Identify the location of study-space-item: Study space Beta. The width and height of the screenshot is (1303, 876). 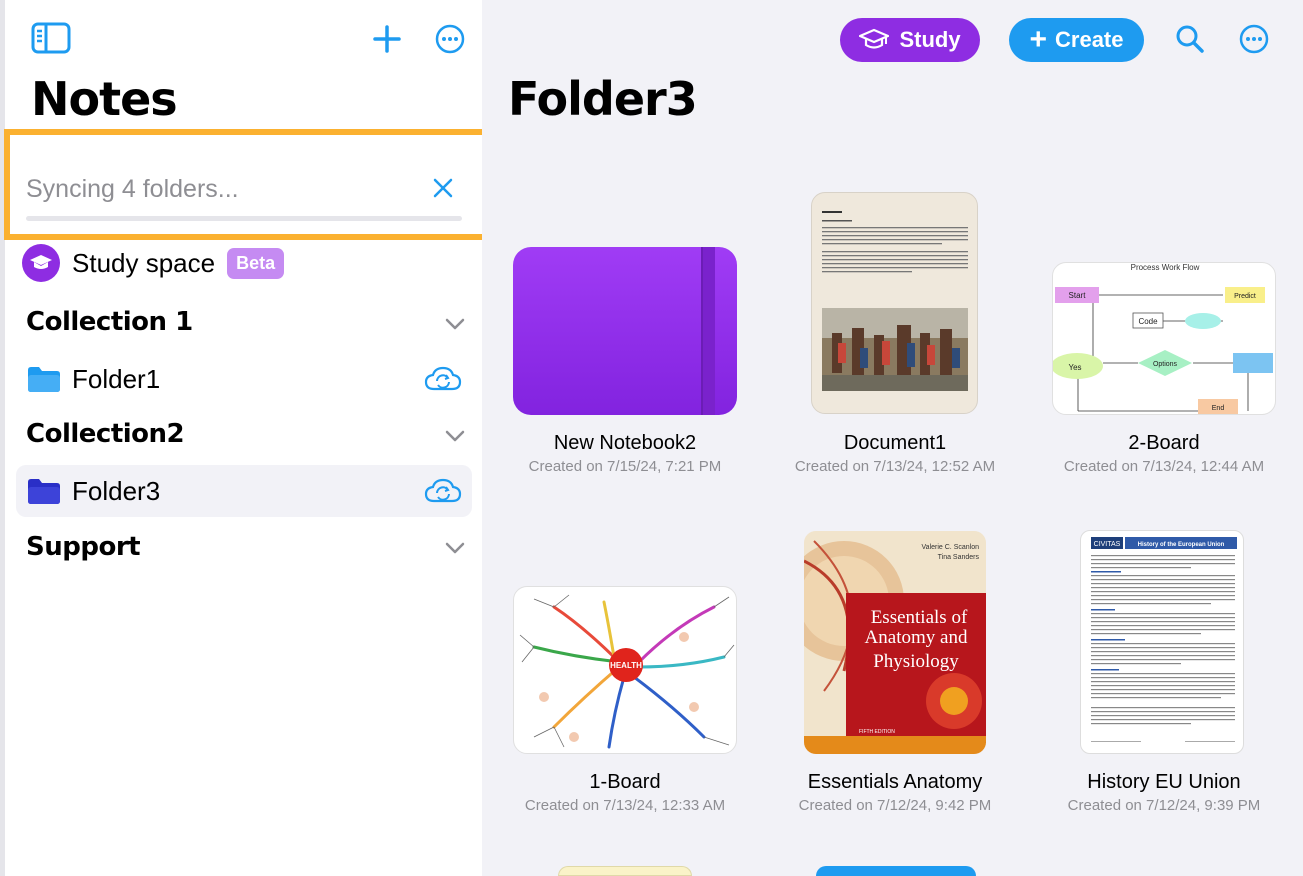
(153, 263).